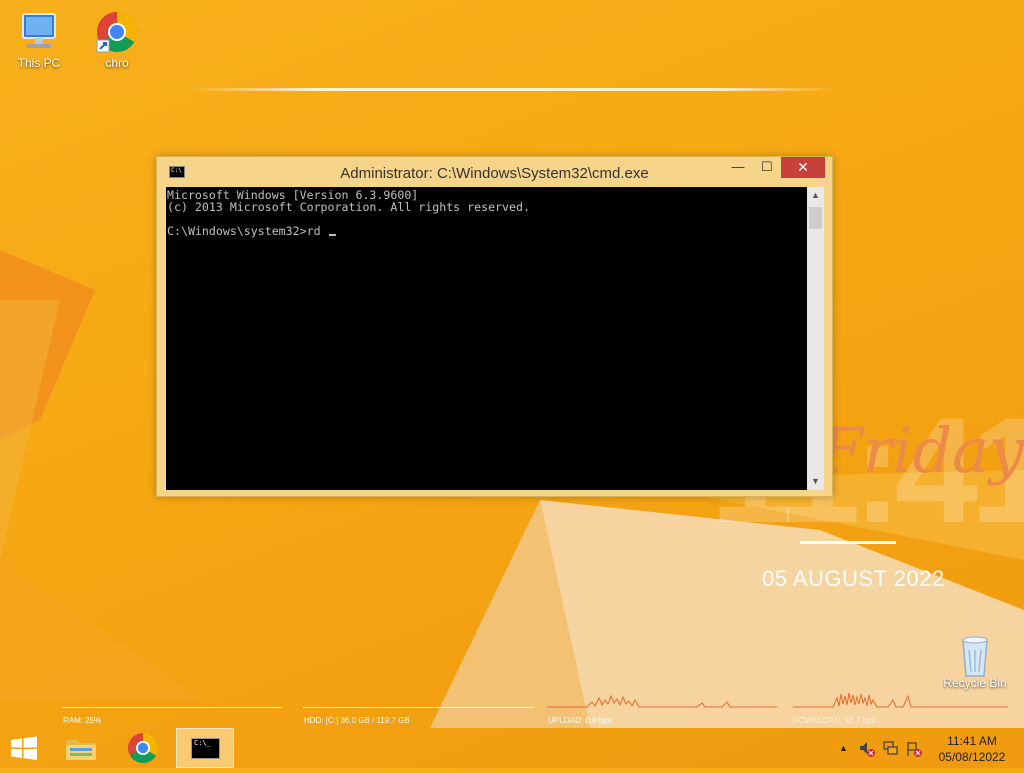  I want to click on widget-date: 05 AUGUST 2022, so click(853, 578).